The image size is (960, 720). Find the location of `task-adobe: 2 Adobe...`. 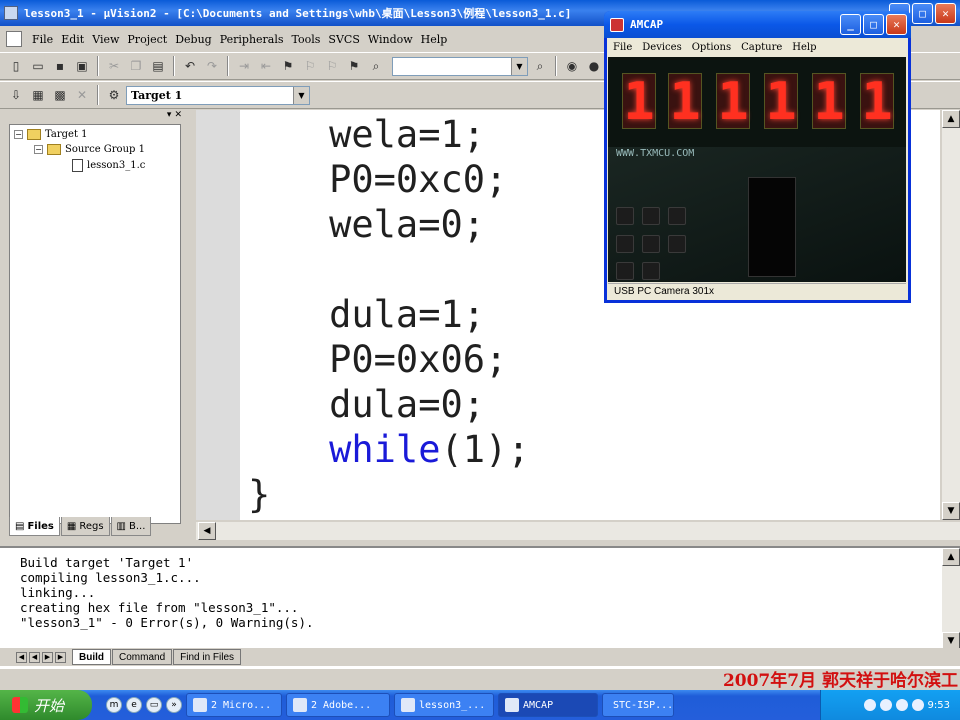

task-adobe: 2 Adobe... is located at coordinates (338, 705).